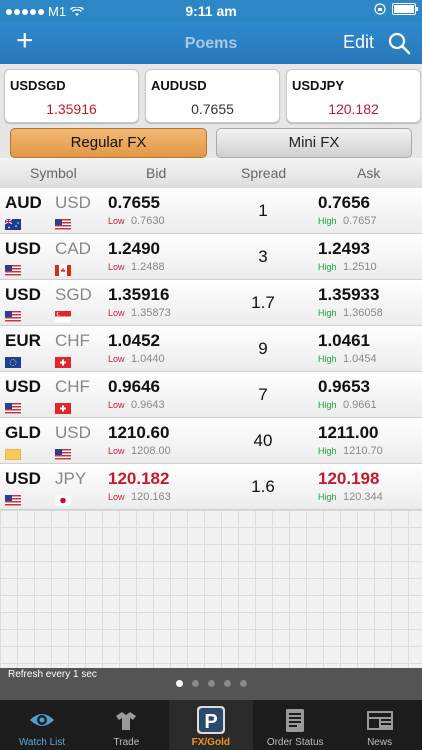 The width and height of the screenshot is (422, 750). What do you see at coordinates (71, 96) in the screenshot?
I see `quote-card-usdsgd: USDSGD 1.35916` at bounding box center [71, 96].